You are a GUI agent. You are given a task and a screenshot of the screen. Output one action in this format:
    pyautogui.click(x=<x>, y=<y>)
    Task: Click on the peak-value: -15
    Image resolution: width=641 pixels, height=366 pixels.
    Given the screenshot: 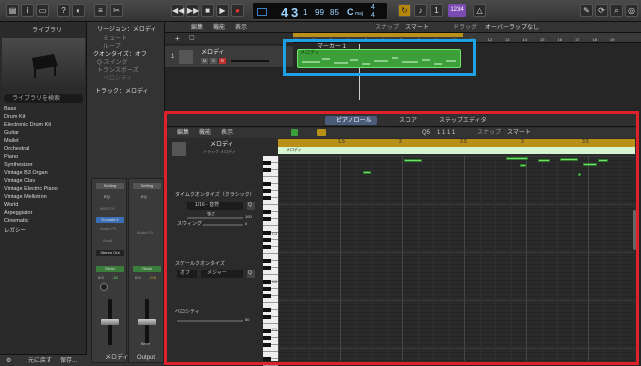 What is the action you would take?
    pyautogui.click(x=115, y=277)
    